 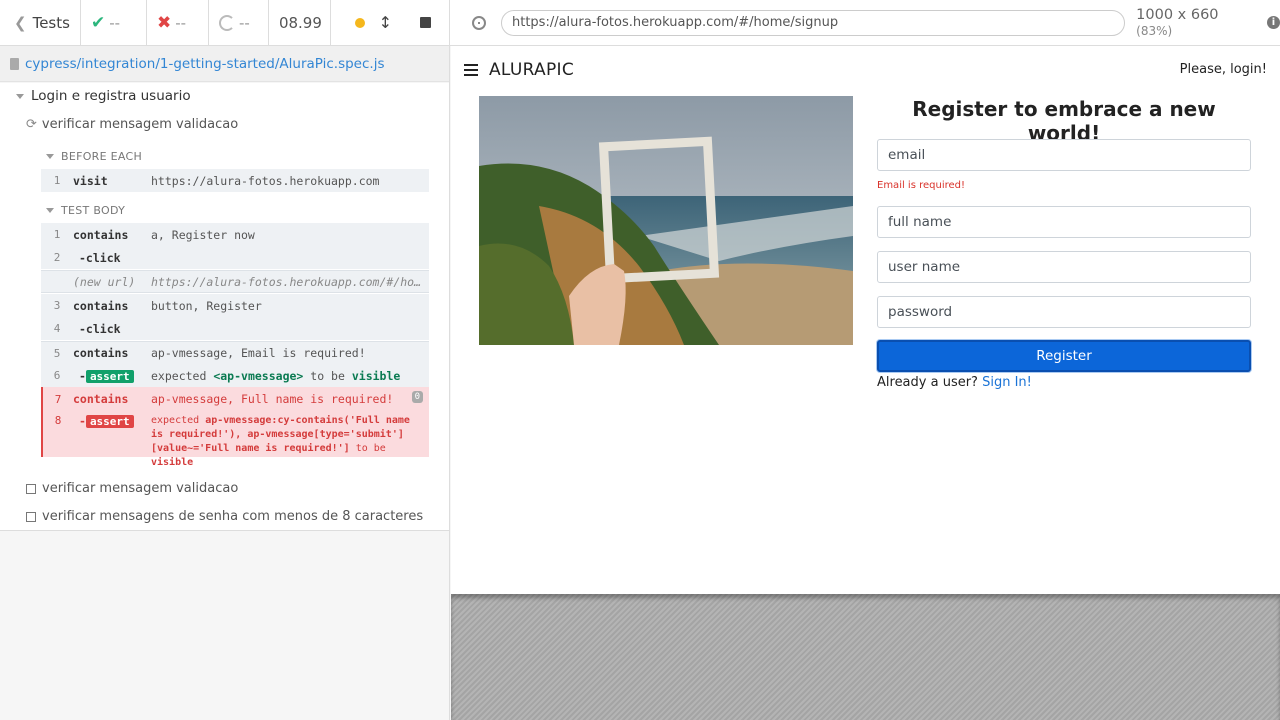 What do you see at coordinates (1064, 356) in the screenshot?
I see `register-button: Register` at bounding box center [1064, 356].